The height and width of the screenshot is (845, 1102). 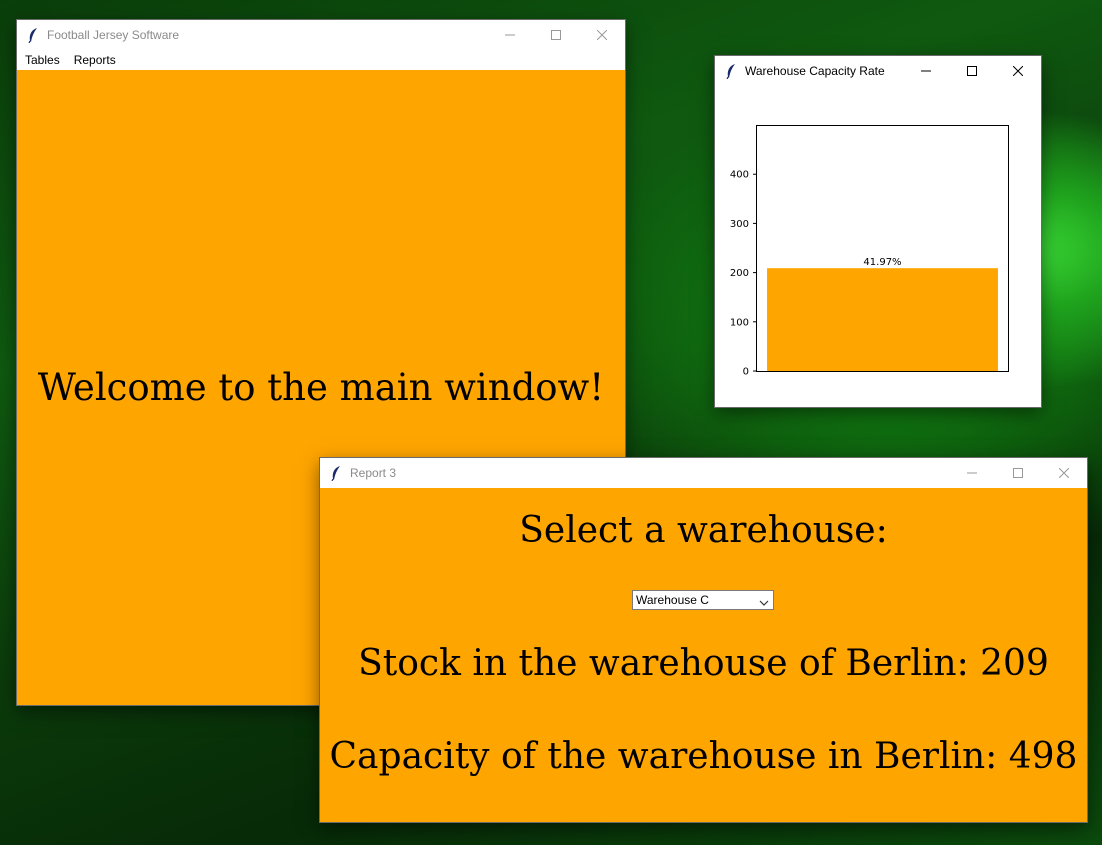 I want to click on menubar: Tables Reports, so click(x=321, y=60).